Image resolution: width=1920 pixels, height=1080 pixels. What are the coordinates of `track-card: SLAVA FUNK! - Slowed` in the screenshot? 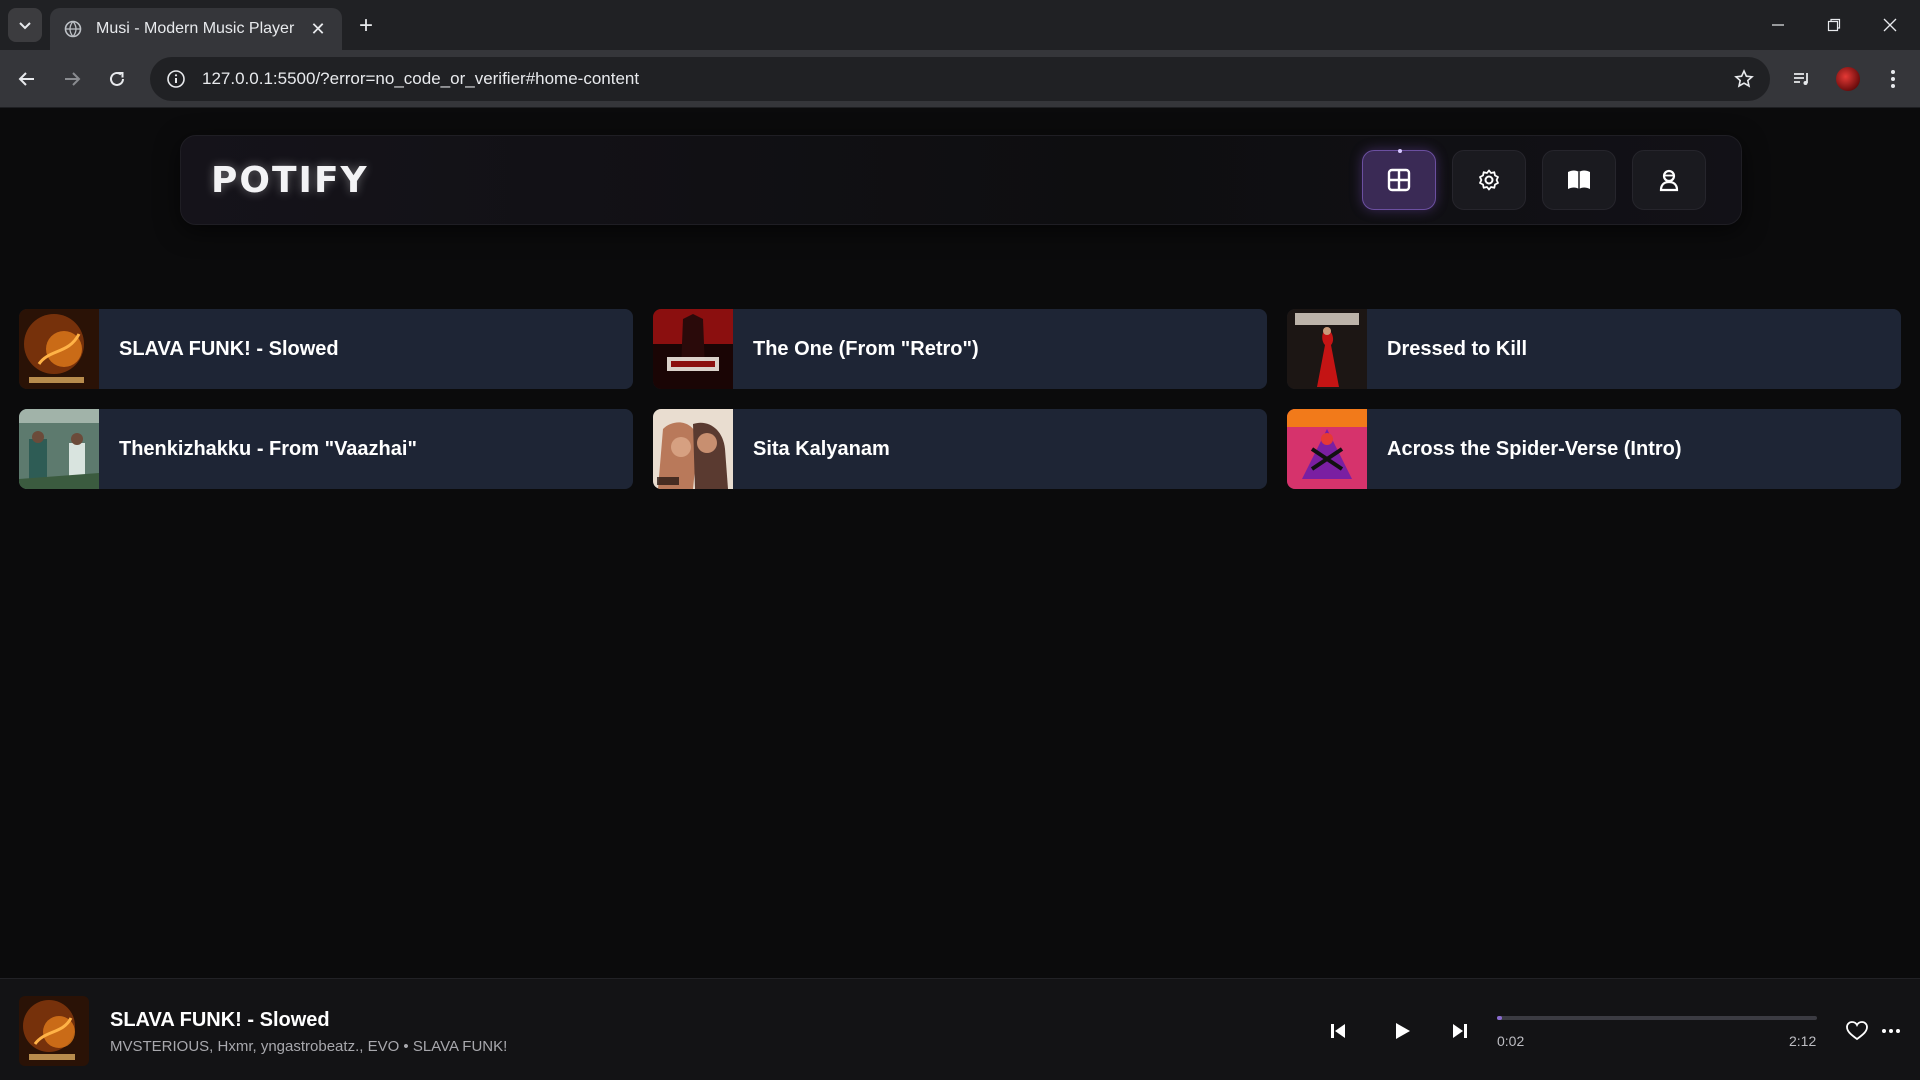 It's located at (326, 349).